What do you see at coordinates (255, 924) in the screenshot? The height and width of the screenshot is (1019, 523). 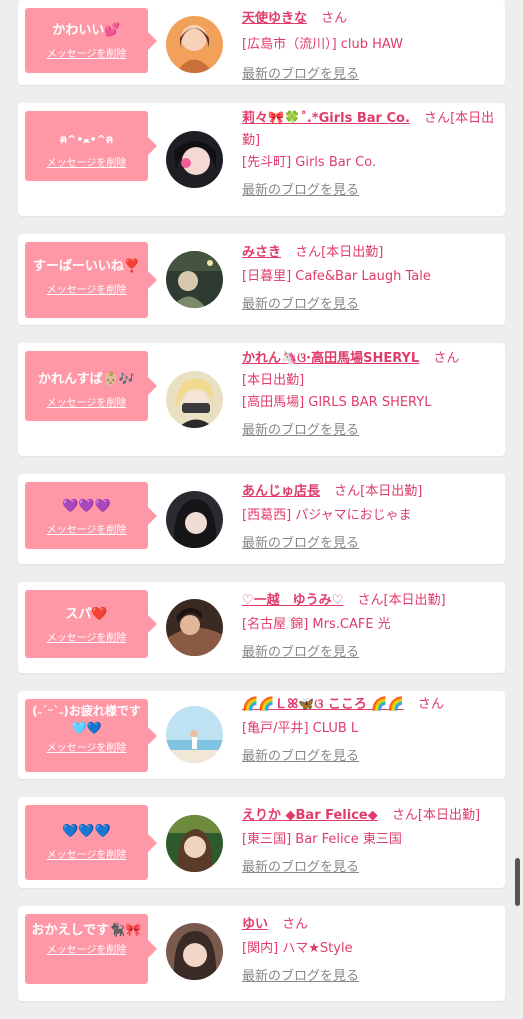 I see `cast-name-link: ゆい` at bounding box center [255, 924].